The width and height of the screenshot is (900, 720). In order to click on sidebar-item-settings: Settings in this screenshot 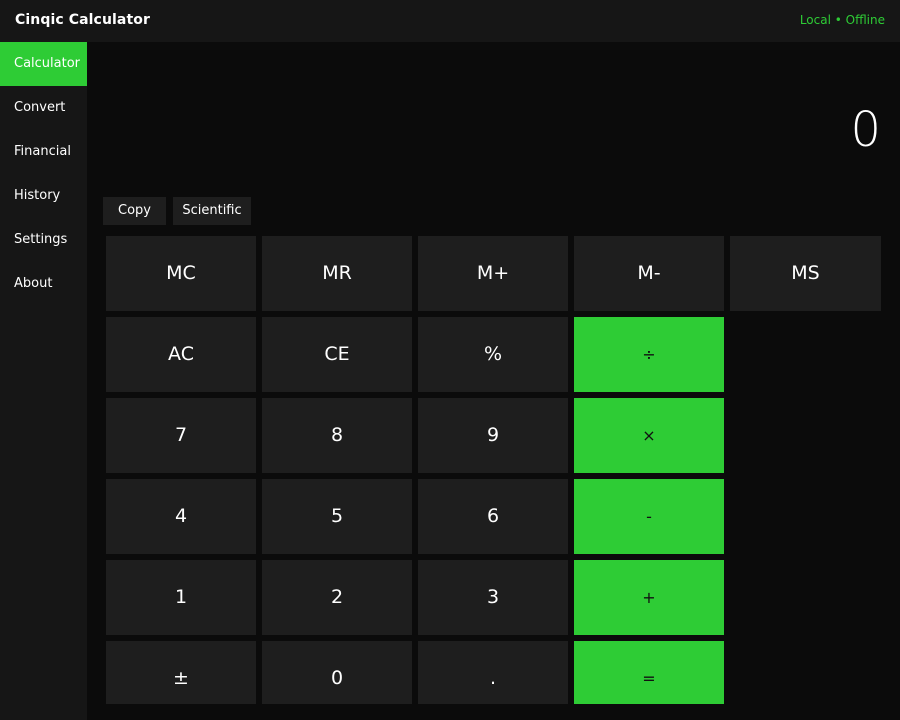, I will do `click(43, 240)`.